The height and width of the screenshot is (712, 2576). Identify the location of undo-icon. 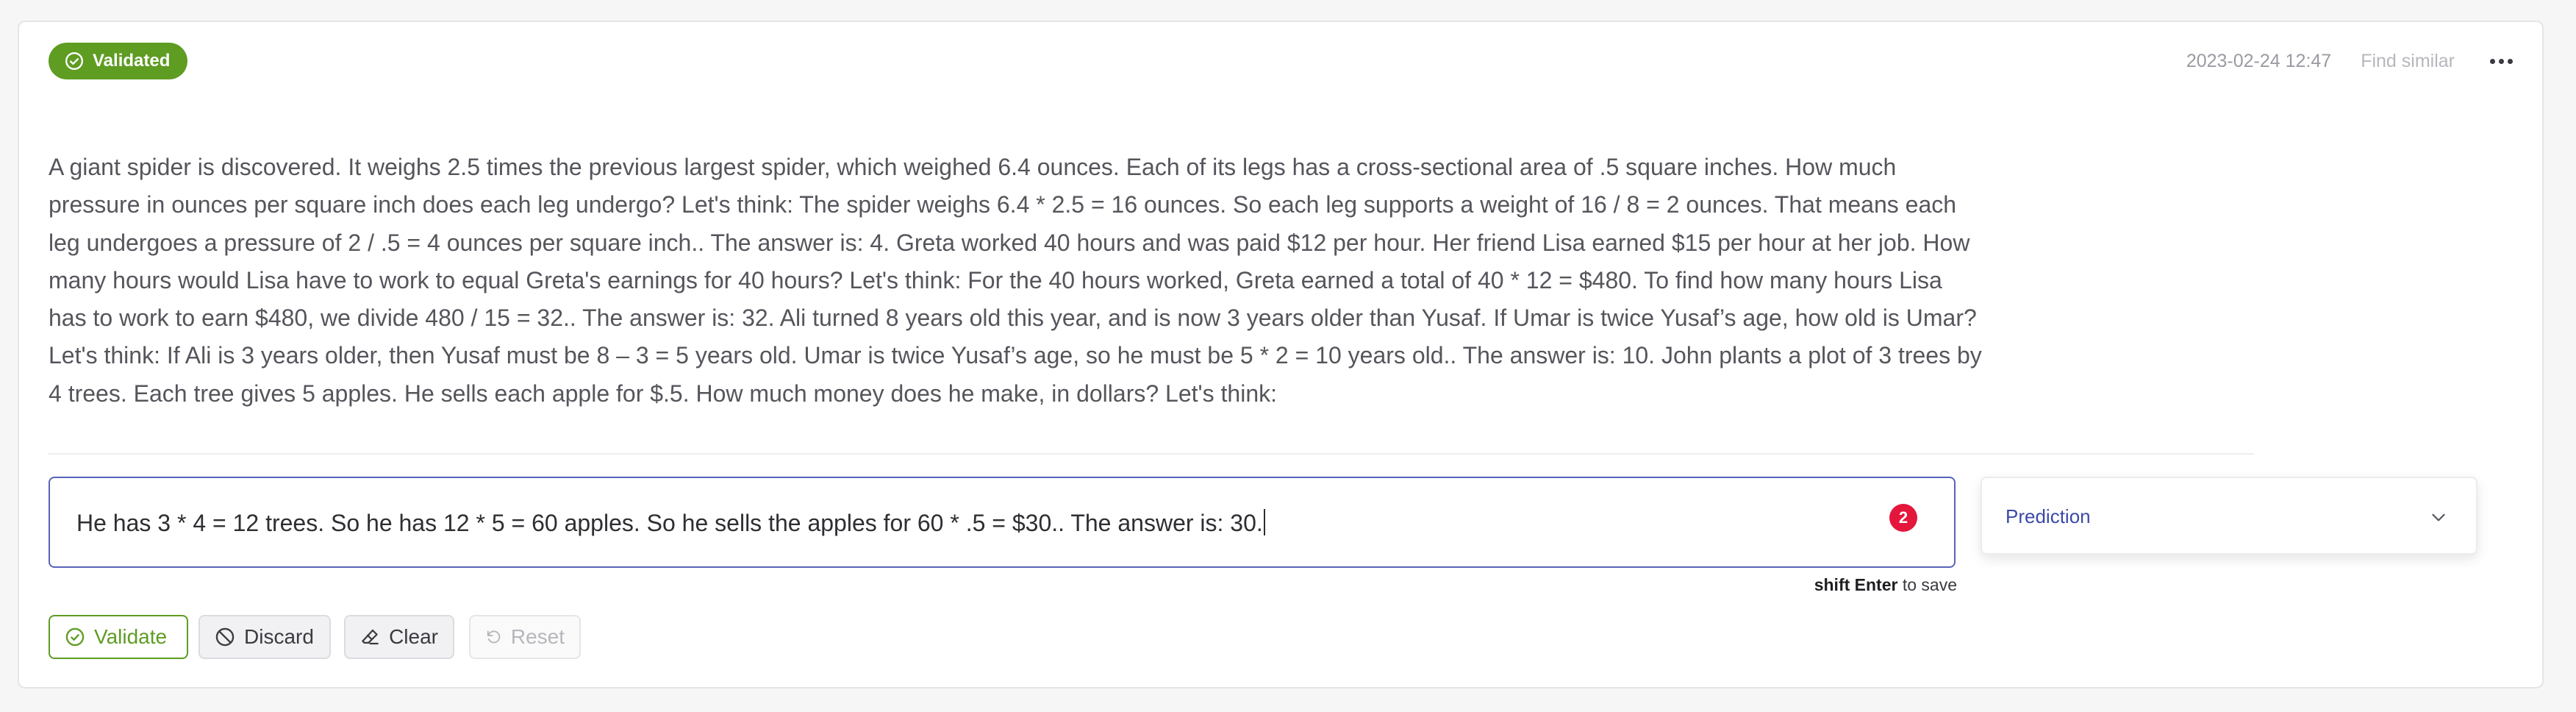
(494, 637).